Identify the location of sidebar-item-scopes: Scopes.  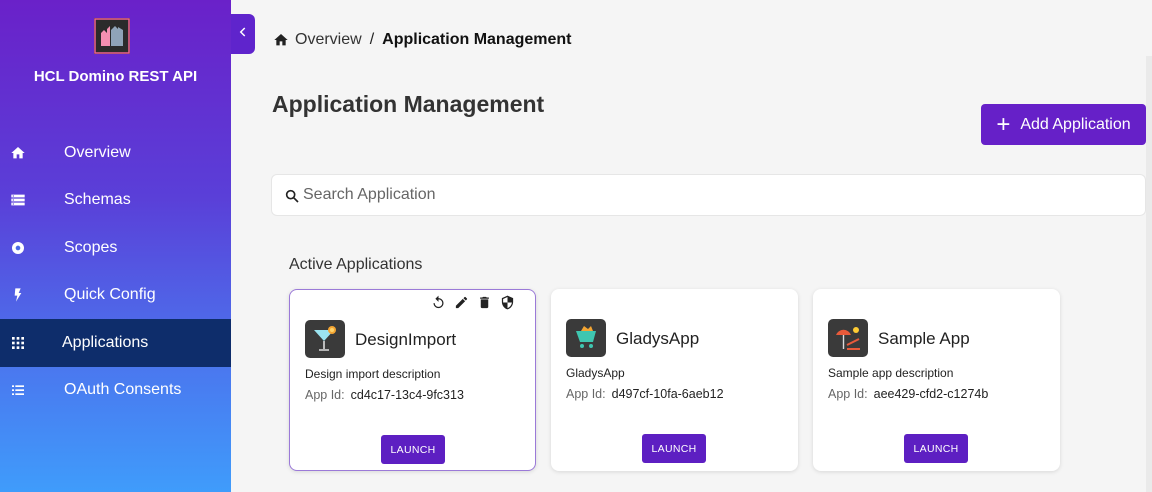
(115, 248).